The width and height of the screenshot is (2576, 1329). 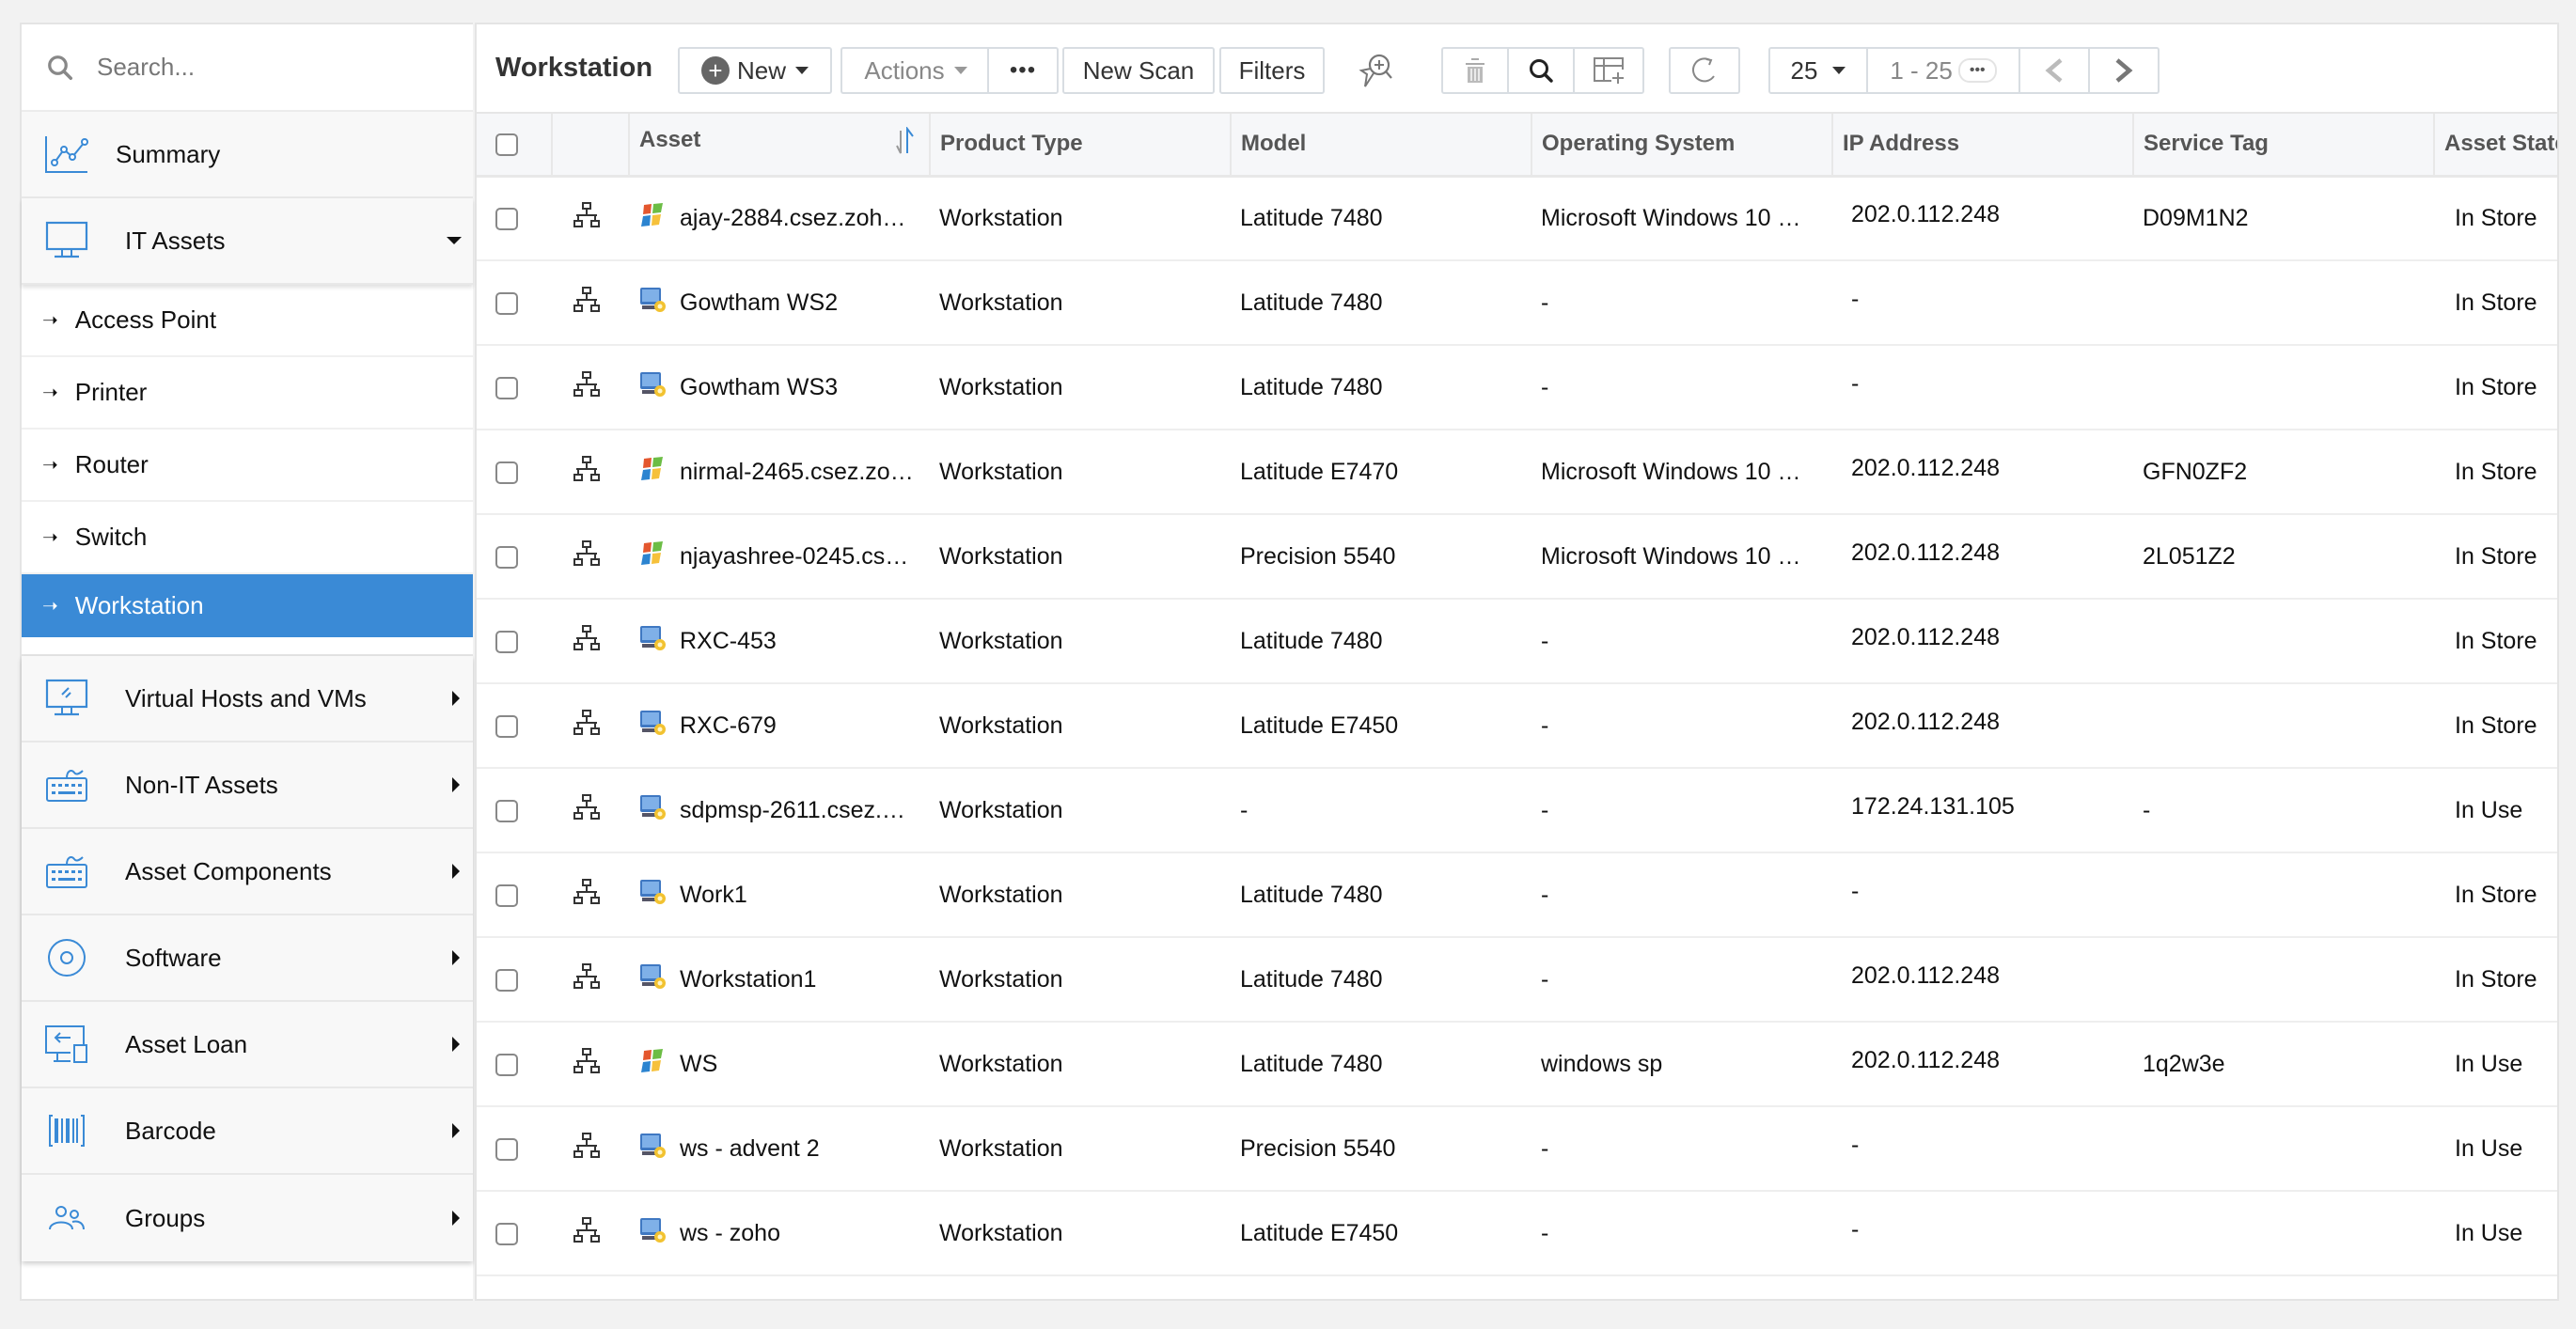 I want to click on sidebar-item-software: Software, so click(x=248, y=958).